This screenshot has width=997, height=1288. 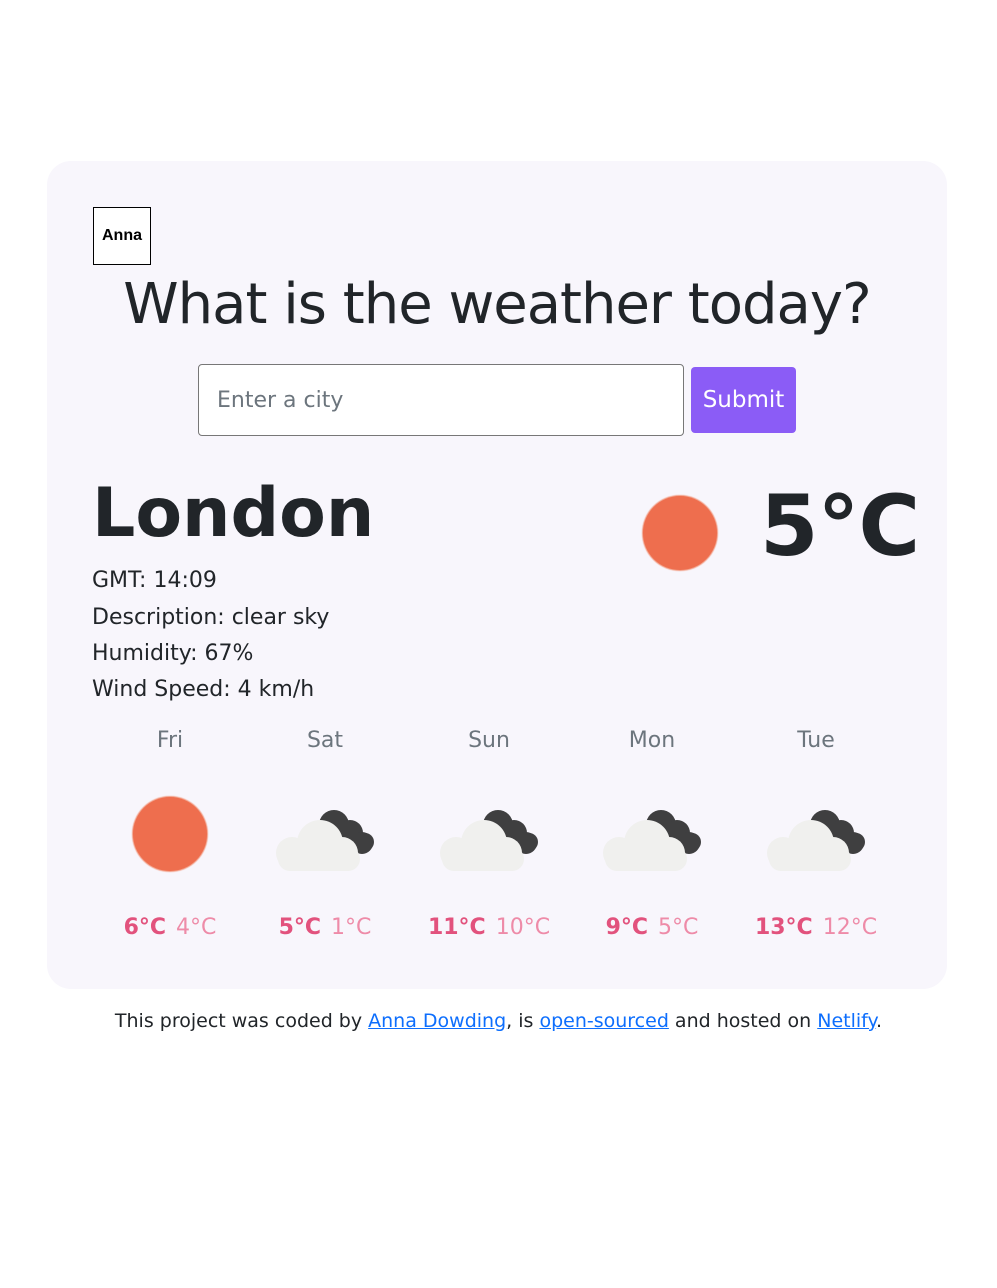 I want to click on weather-description: Description: clear sky, so click(x=211, y=617).